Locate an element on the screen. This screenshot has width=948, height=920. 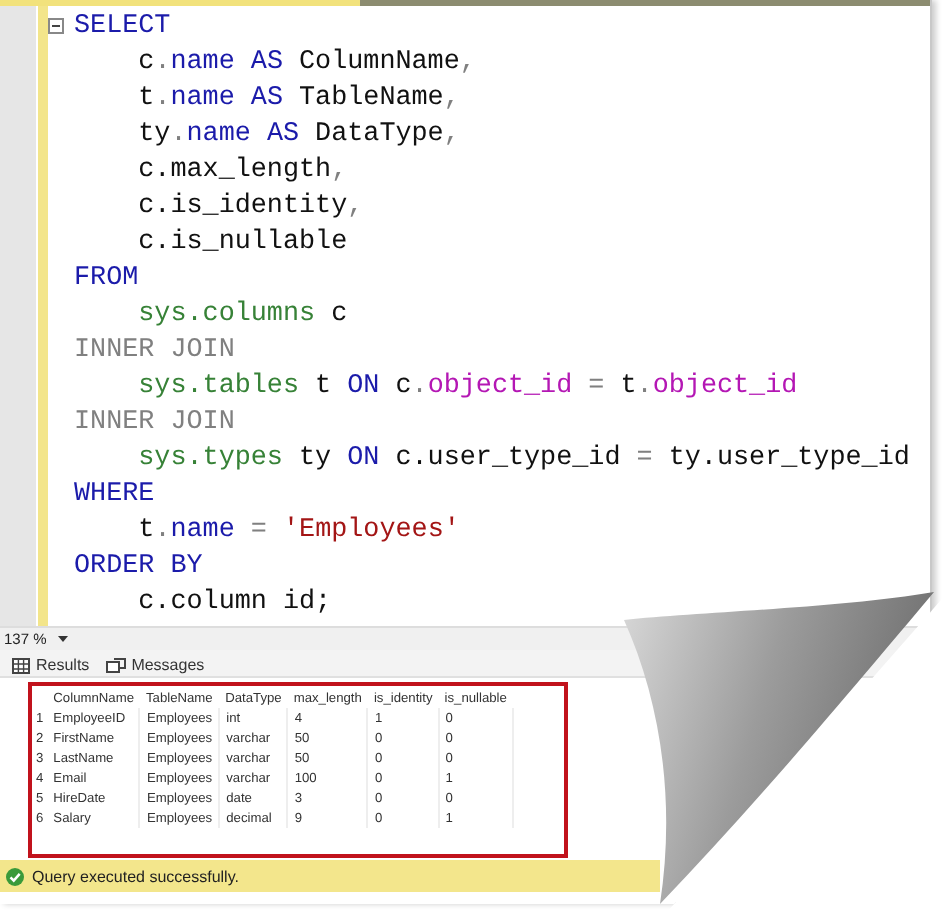
code-line: sys.types ty ON c.user_type_id = ty.user_type_id is located at coordinates (524, 460).